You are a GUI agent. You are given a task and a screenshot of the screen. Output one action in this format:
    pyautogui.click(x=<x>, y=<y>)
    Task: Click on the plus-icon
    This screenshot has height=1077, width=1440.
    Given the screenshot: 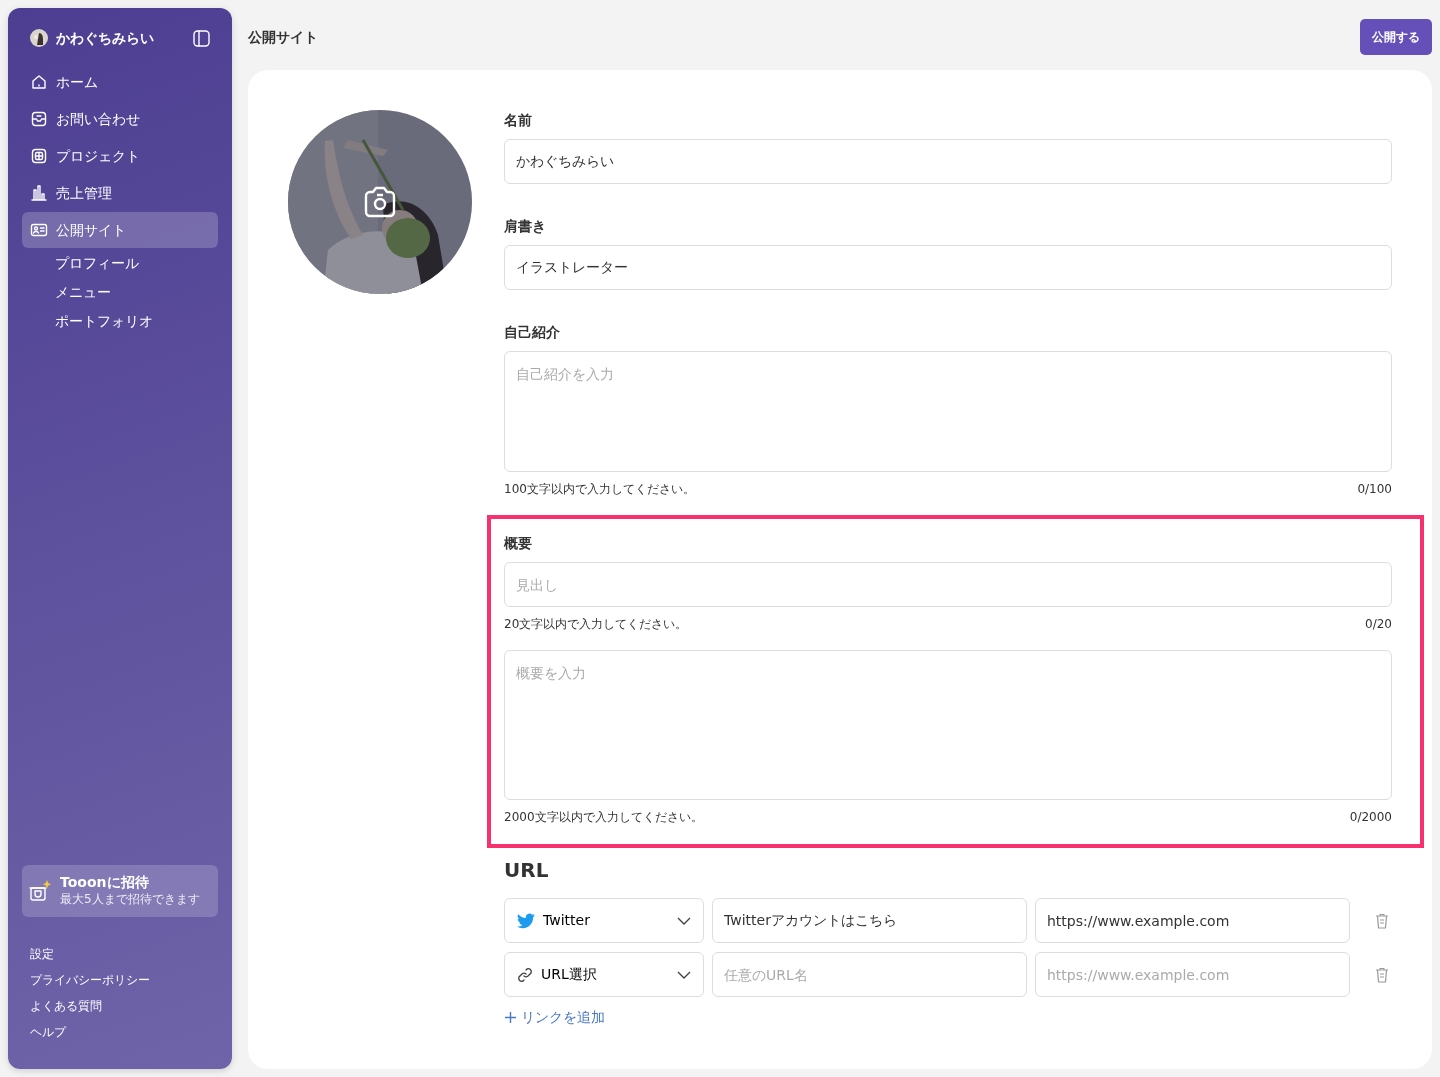 What is the action you would take?
    pyautogui.click(x=510, y=1017)
    